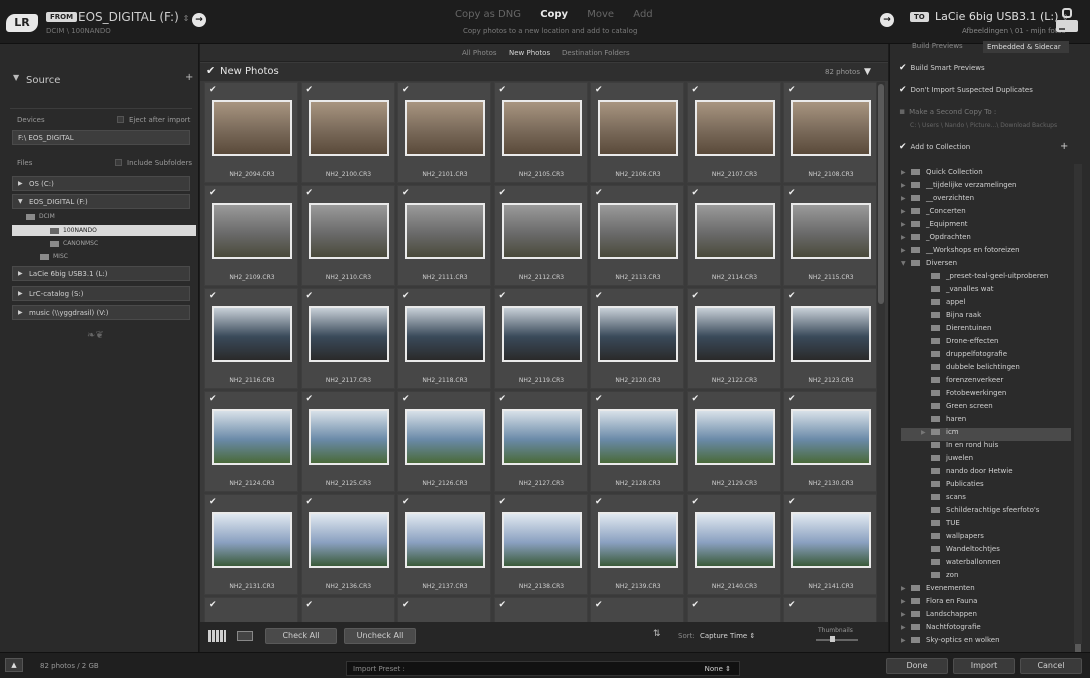 The height and width of the screenshot is (678, 1090). I want to click on photo-cell: ✔ NH2_2128.CR3, so click(637, 441).